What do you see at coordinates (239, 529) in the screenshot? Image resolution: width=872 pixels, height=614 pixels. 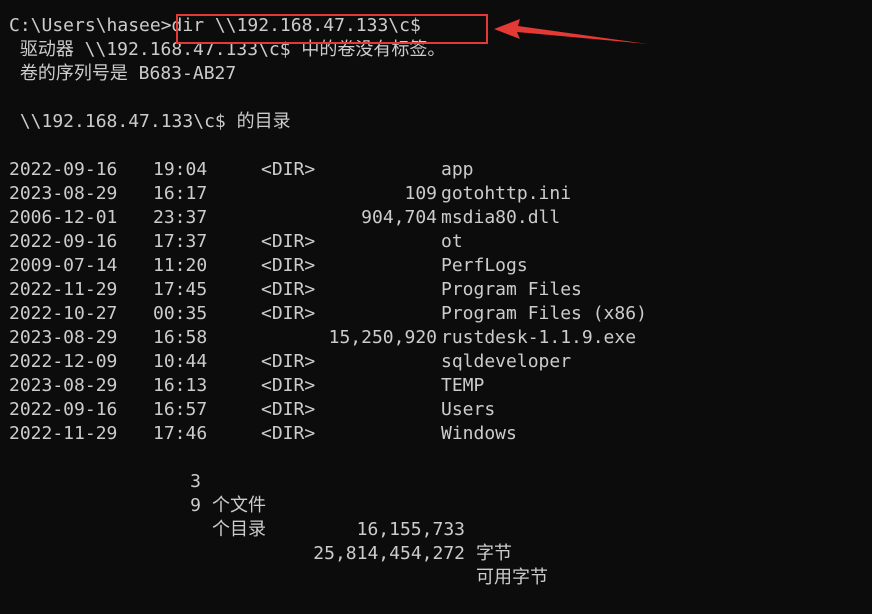 I see `dirs-label: 个目录` at bounding box center [239, 529].